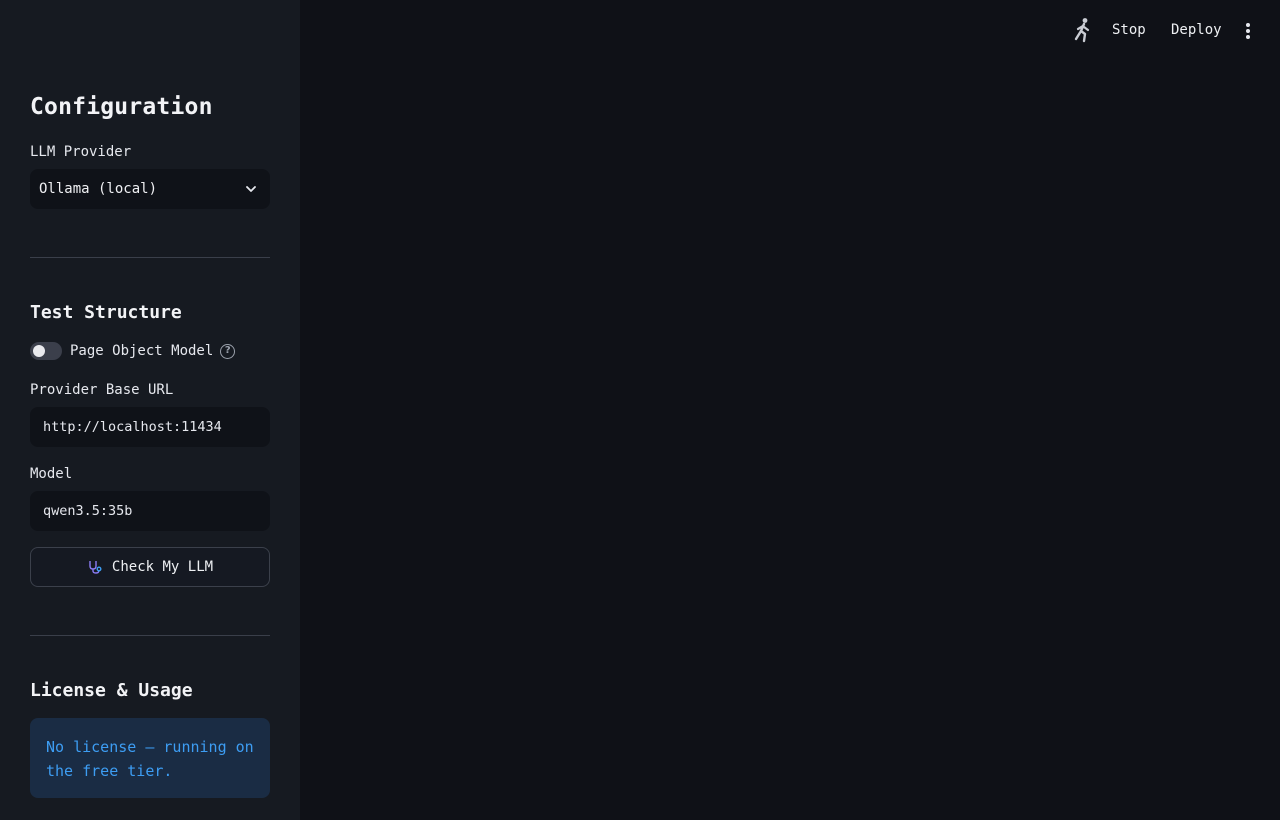 Image resolution: width=1280 pixels, height=820 pixels. What do you see at coordinates (1082, 30) in the screenshot?
I see `running-man-icon` at bounding box center [1082, 30].